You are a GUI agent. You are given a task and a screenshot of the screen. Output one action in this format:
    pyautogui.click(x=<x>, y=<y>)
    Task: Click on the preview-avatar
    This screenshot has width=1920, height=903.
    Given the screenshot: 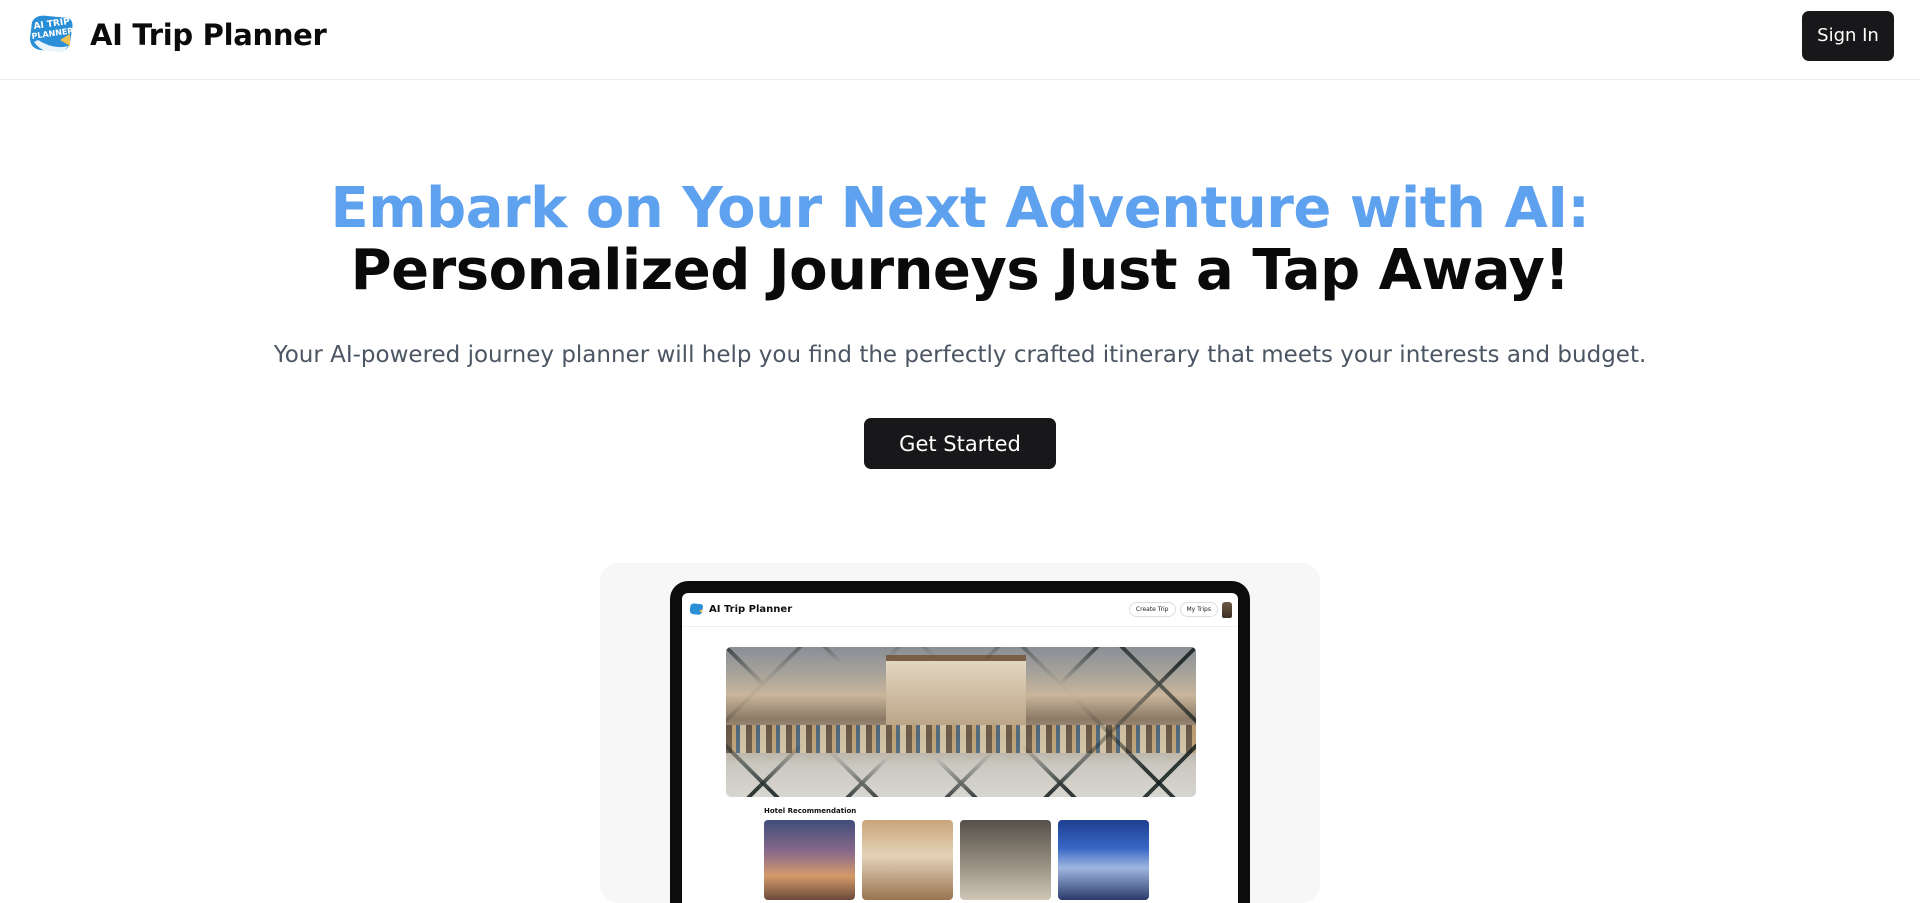 What is the action you would take?
    pyautogui.click(x=1227, y=609)
    